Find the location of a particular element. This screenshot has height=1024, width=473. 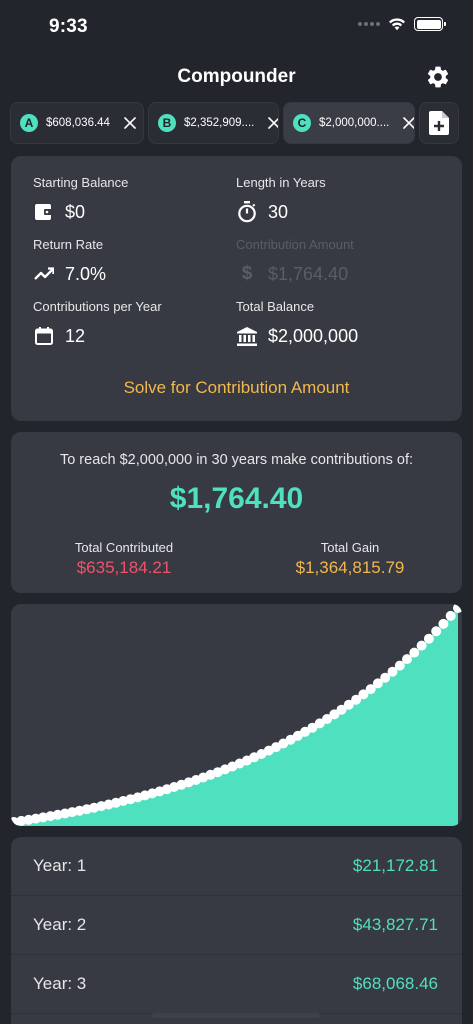

add-scenario-button is located at coordinates (439, 123).